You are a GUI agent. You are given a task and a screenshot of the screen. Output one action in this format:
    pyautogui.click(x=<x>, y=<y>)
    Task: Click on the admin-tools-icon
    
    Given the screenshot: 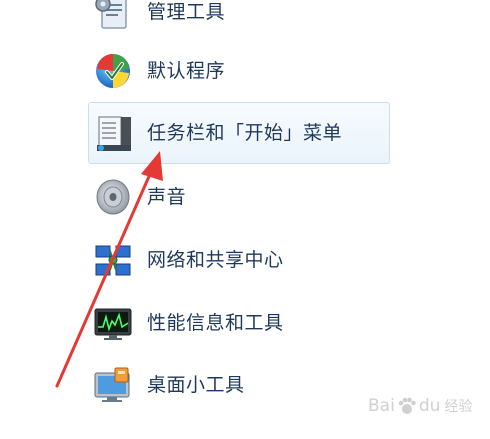 What is the action you would take?
    pyautogui.click(x=113, y=16)
    